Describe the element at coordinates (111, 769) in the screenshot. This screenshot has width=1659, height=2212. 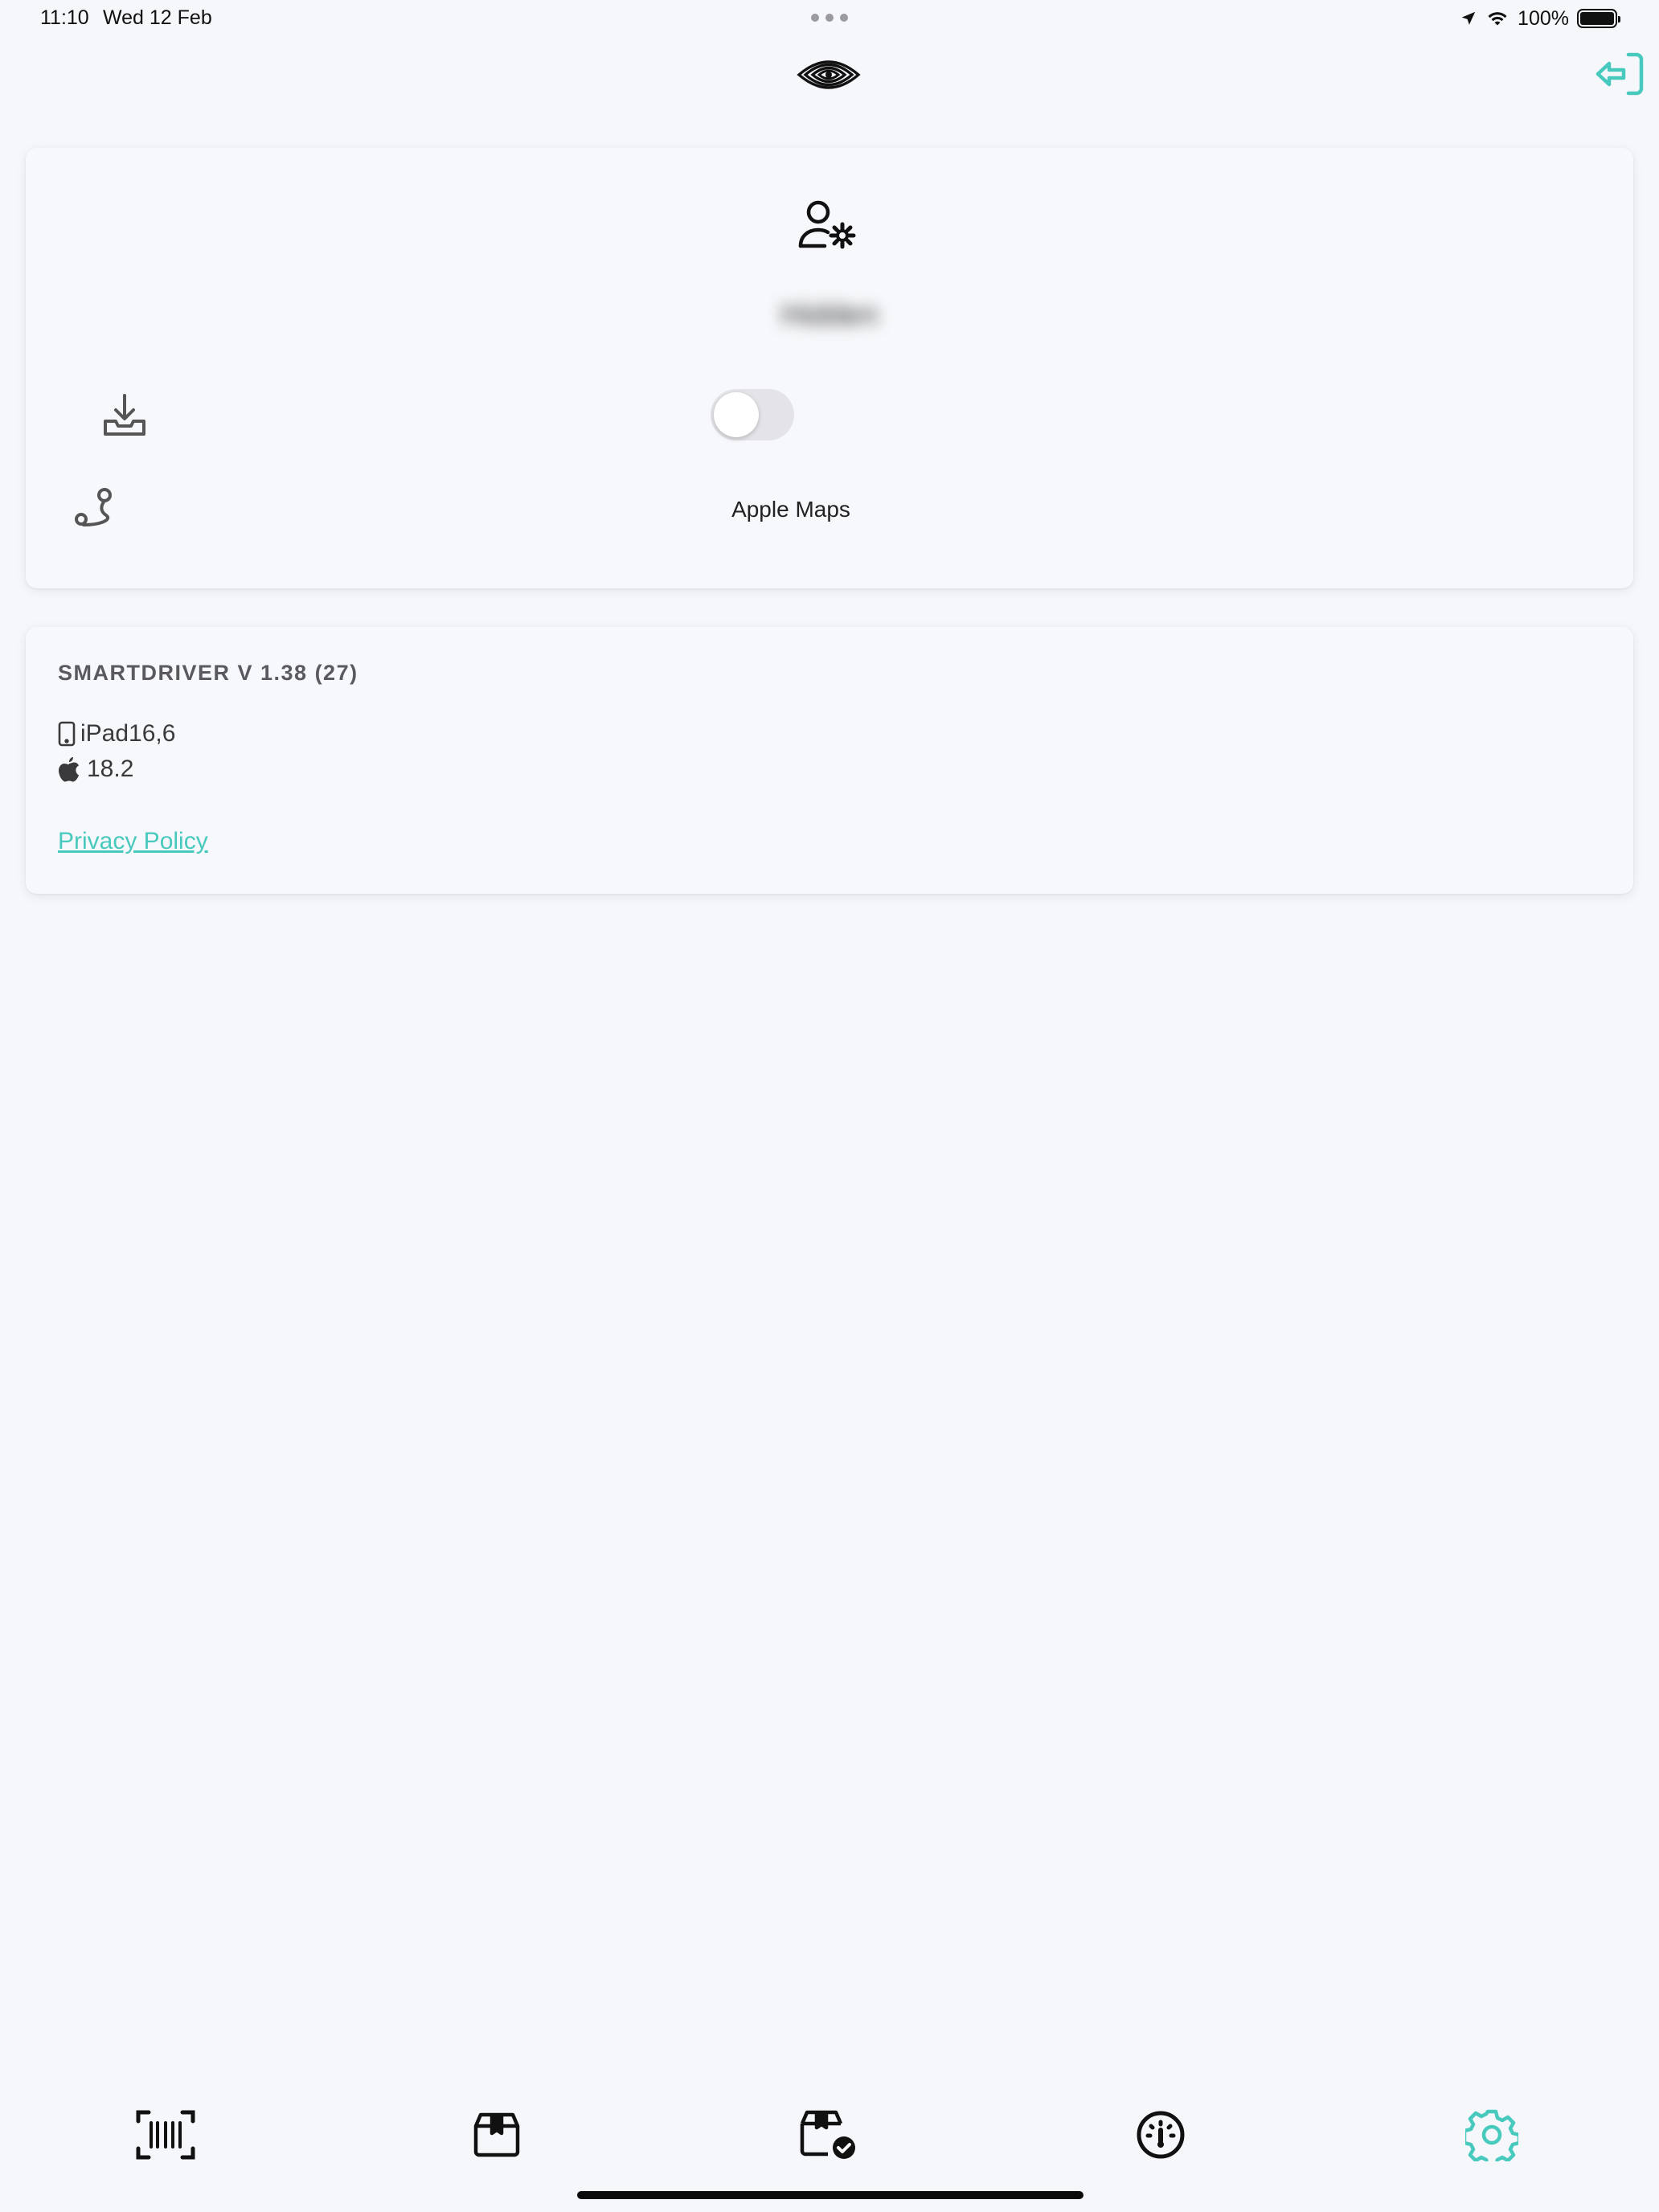
I see `os-version: 18.2` at that location.